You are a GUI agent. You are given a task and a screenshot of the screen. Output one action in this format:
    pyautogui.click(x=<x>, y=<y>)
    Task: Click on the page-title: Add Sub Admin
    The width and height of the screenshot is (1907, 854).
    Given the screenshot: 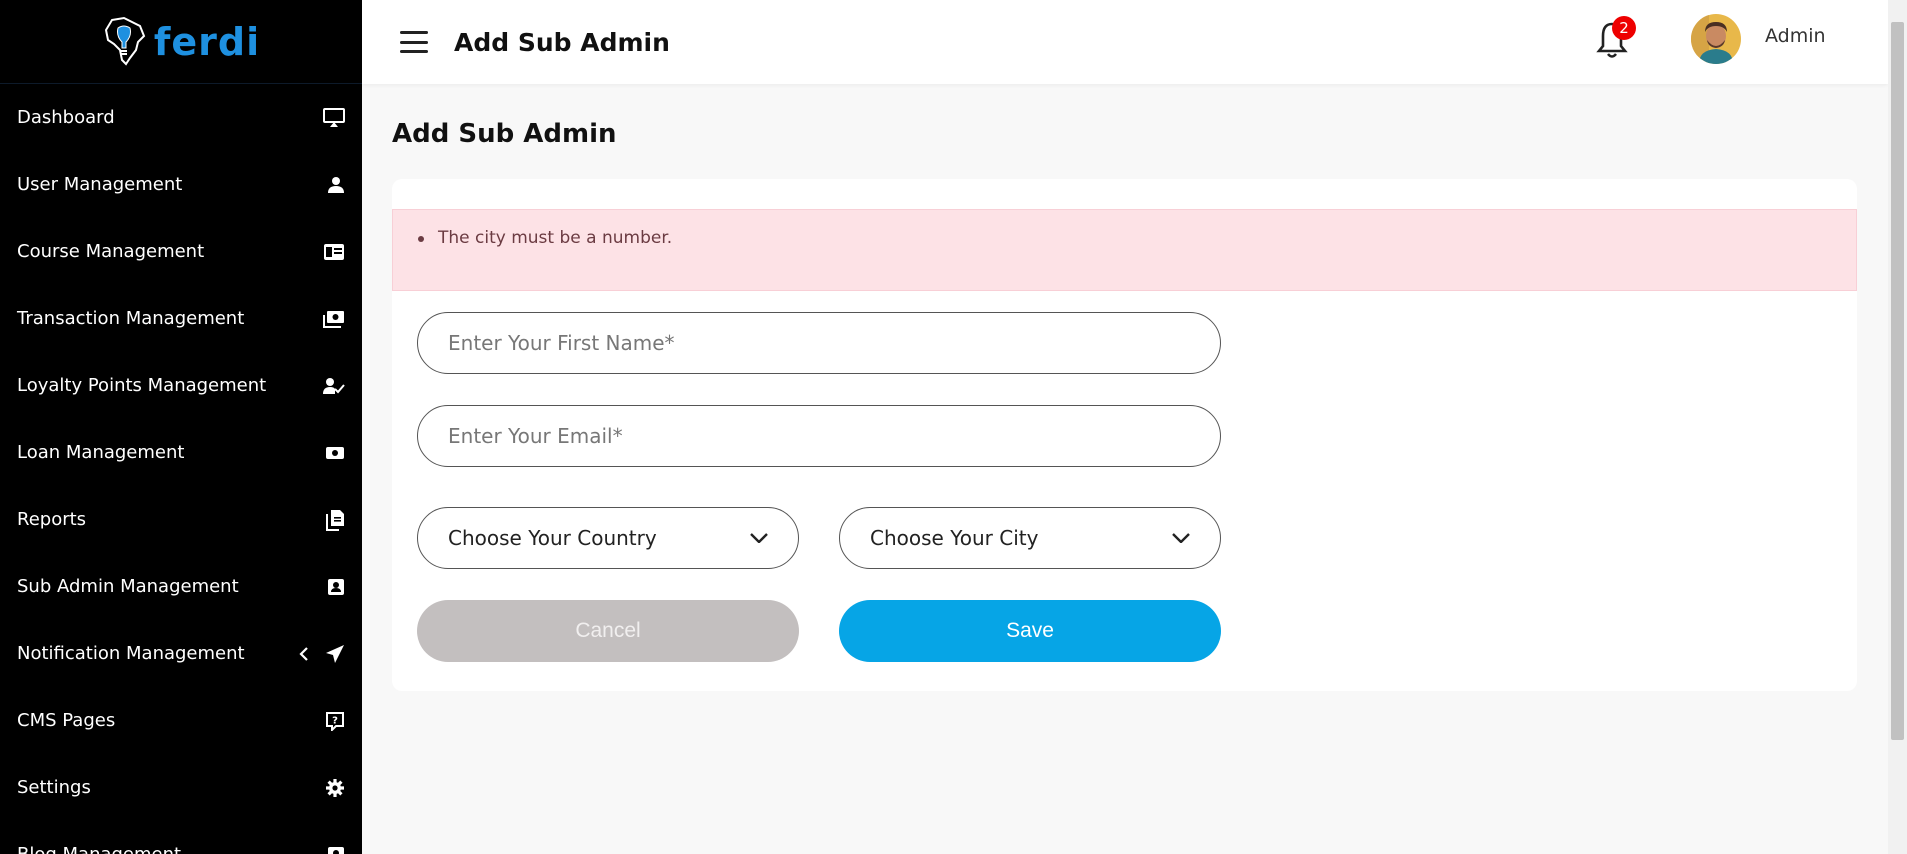 What is the action you would take?
    pyautogui.click(x=504, y=134)
    